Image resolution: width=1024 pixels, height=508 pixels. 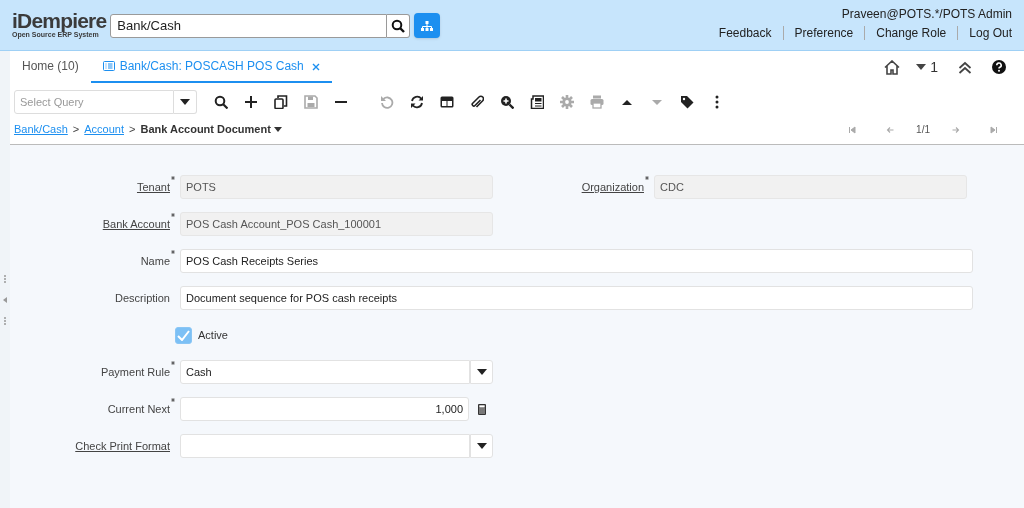 I want to click on zoom-in-icon, so click(x=507, y=102).